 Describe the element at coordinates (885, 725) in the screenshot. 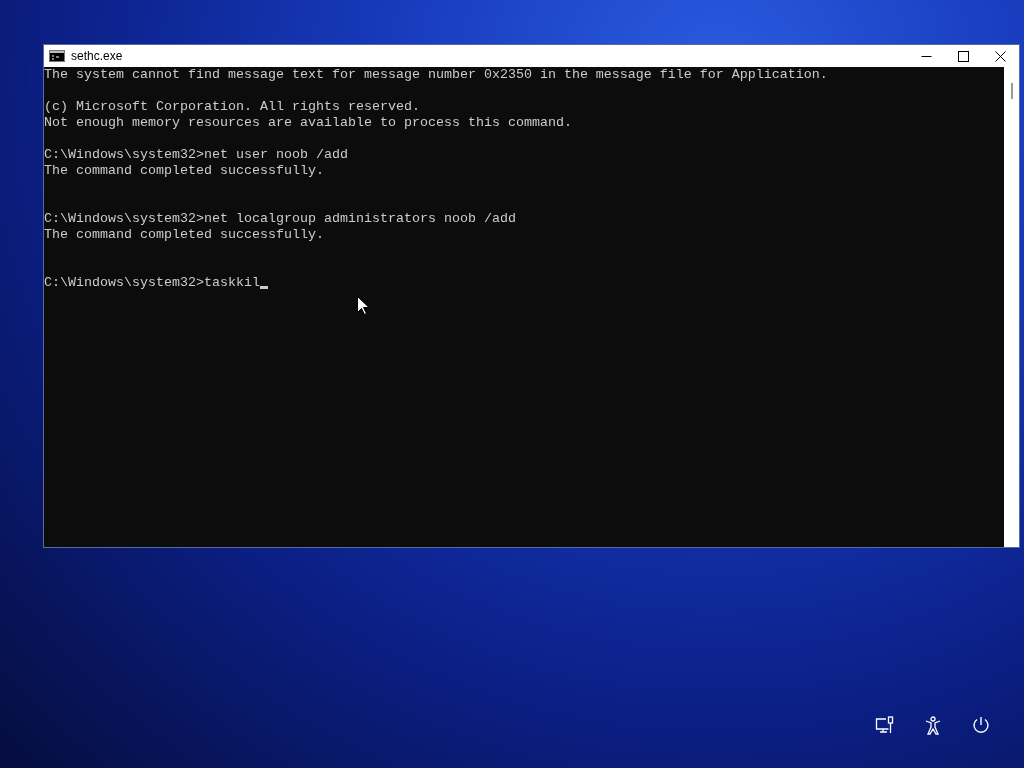

I see `network-icon` at that location.